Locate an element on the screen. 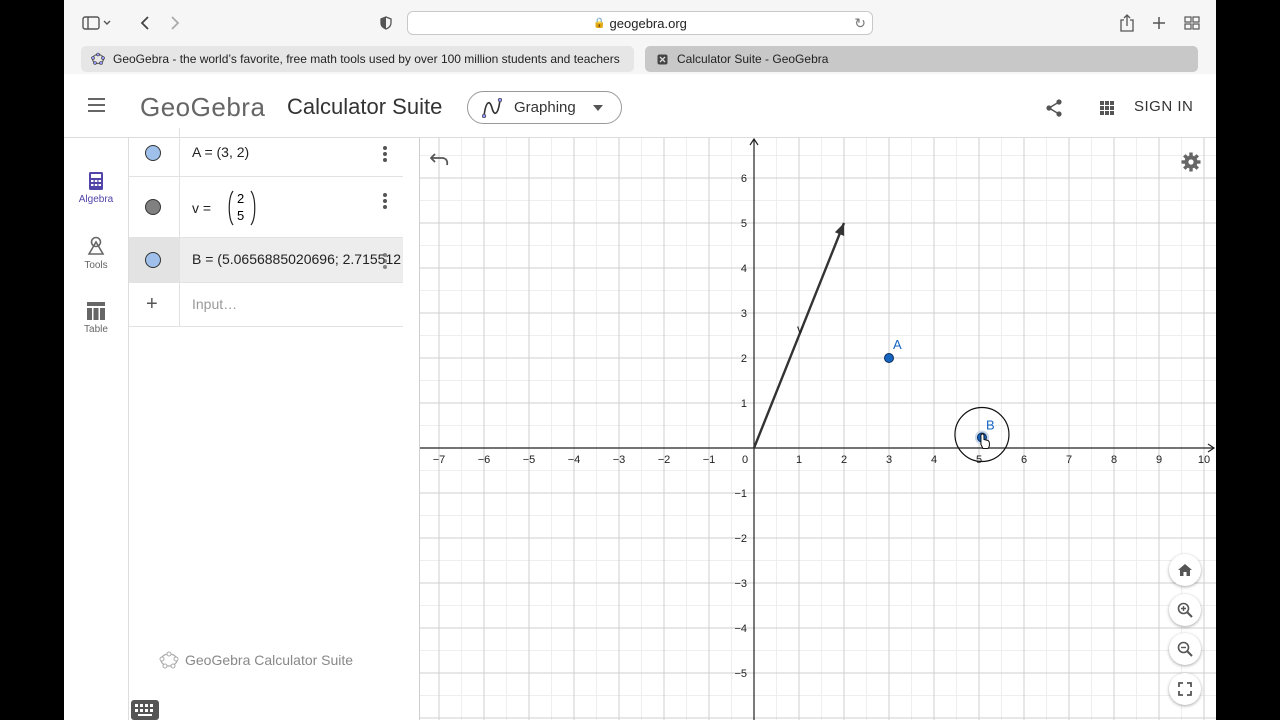  fullscreen-icon is located at coordinates (1185, 689).